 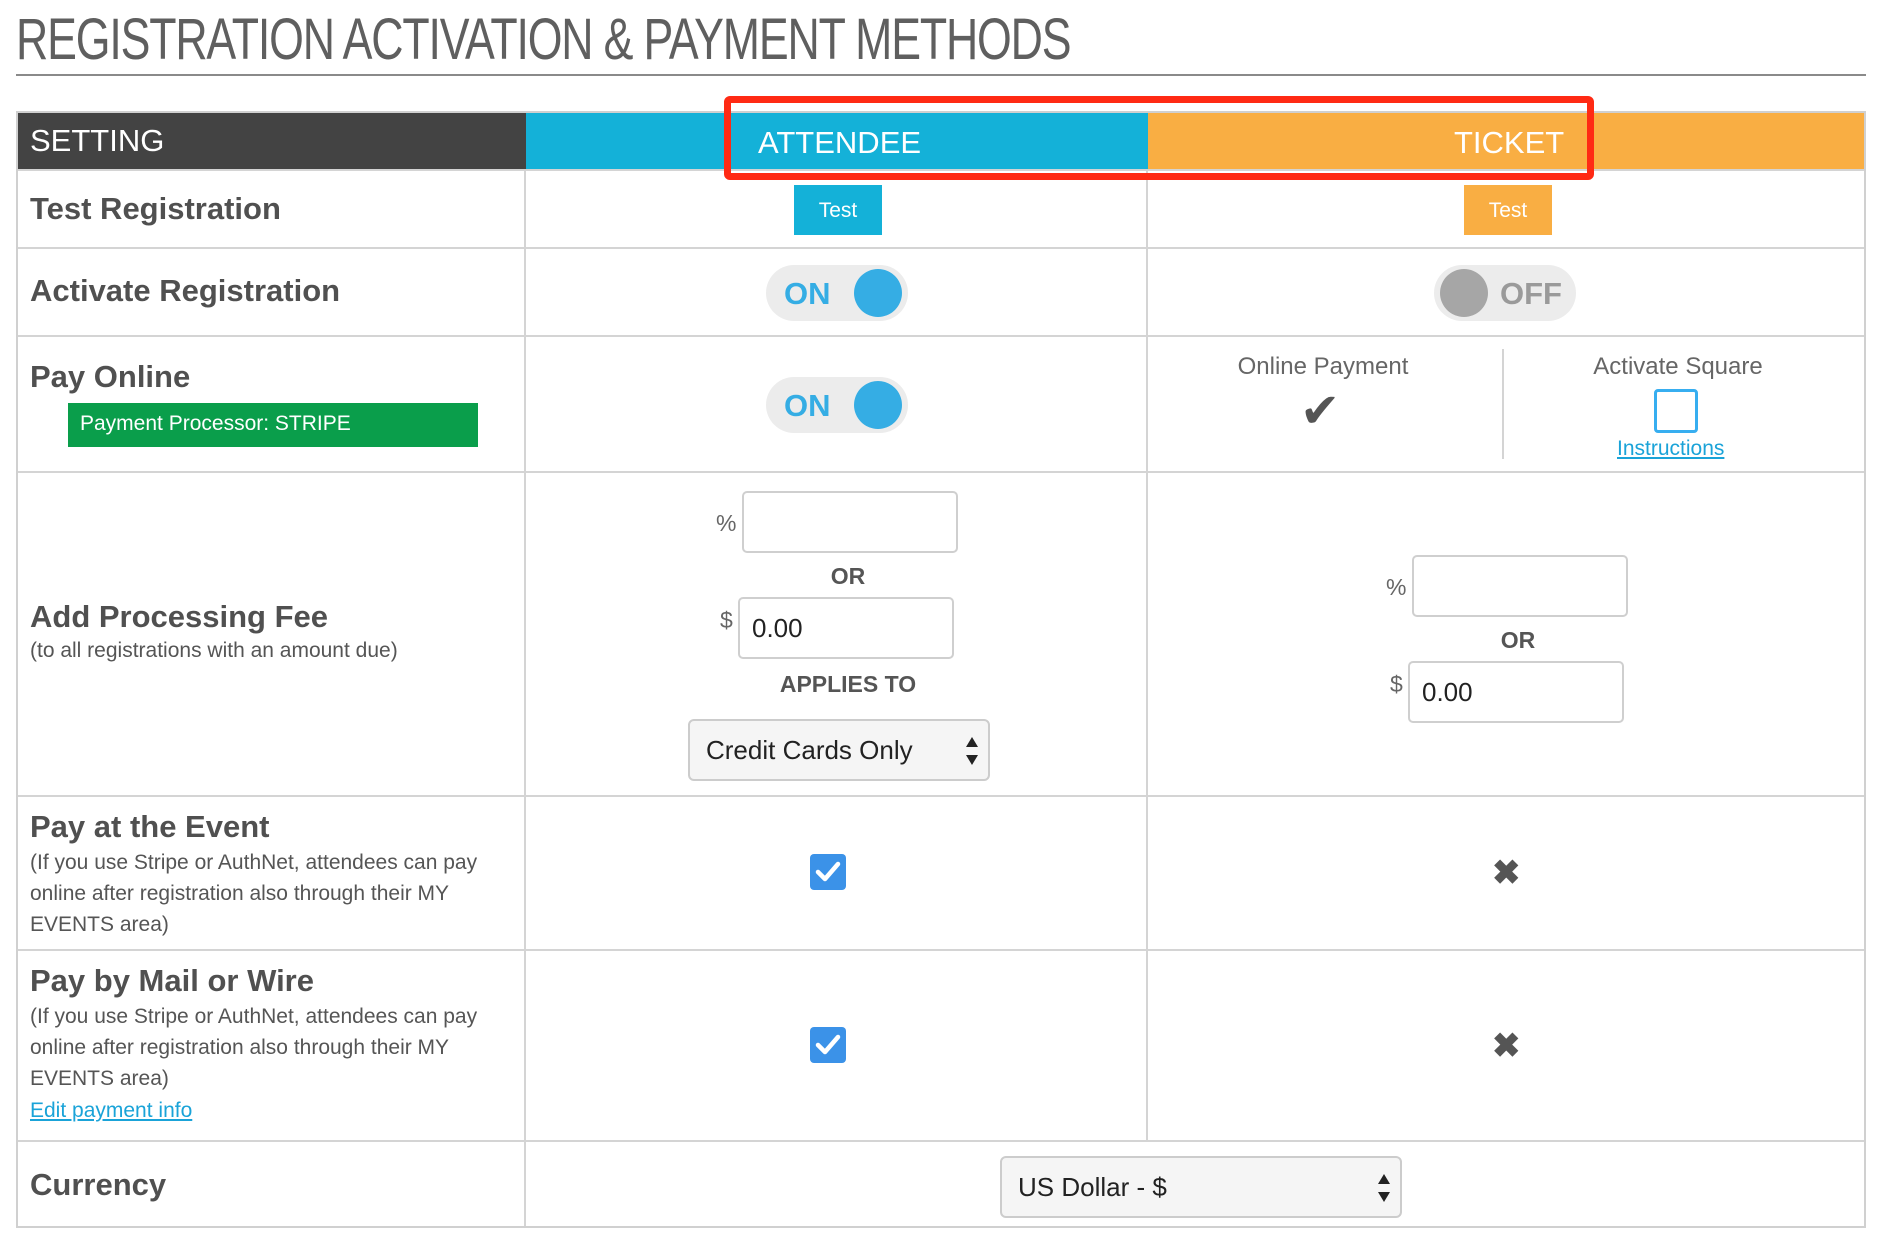 What do you see at coordinates (838, 210) in the screenshot?
I see `attendee-test-button: Test` at bounding box center [838, 210].